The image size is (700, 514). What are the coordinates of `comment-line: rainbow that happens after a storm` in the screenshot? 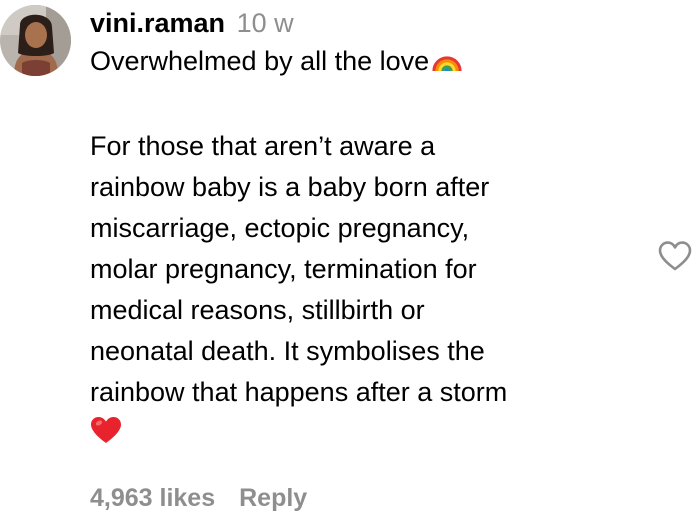 It's located at (299, 392).